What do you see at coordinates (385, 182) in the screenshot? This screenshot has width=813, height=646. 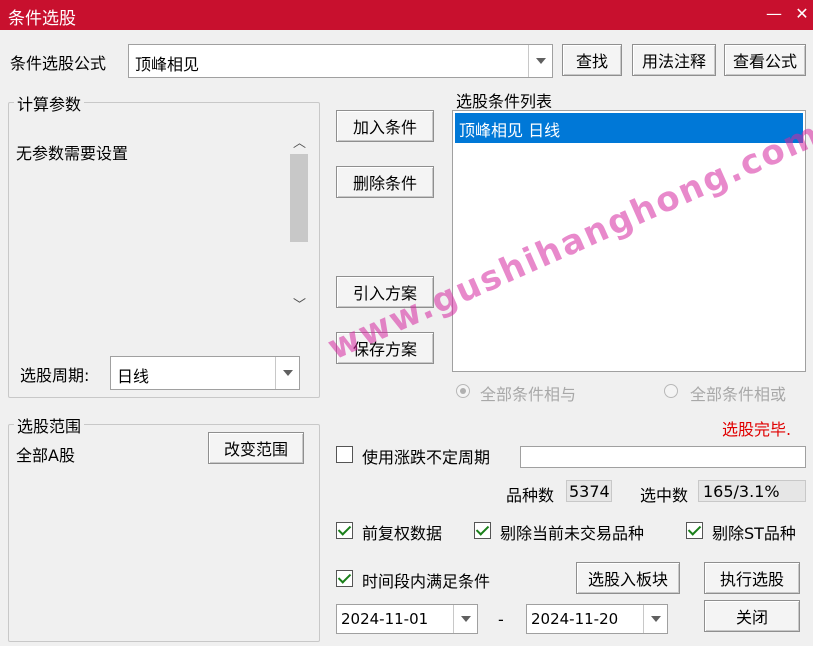 I see `delete-condition-button: 删除条件` at bounding box center [385, 182].